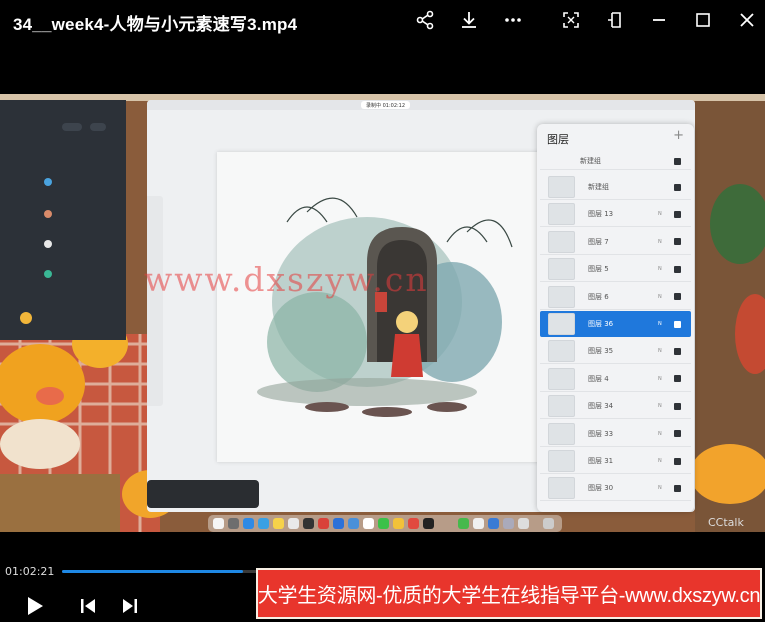 The height and width of the screenshot is (622, 765). What do you see at coordinates (615, 242) in the screenshot?
I see `layer-row: 图层 7 N` at bounding box center [615, 242].